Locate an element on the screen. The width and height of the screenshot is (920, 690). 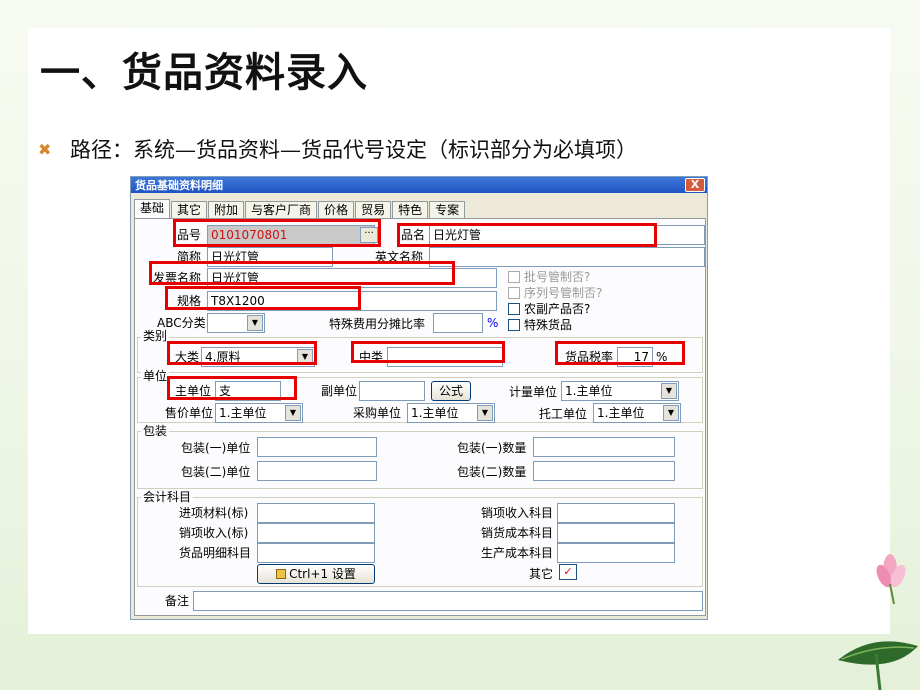
required-highlight-invoice-name is located at coordinates (302, 273).